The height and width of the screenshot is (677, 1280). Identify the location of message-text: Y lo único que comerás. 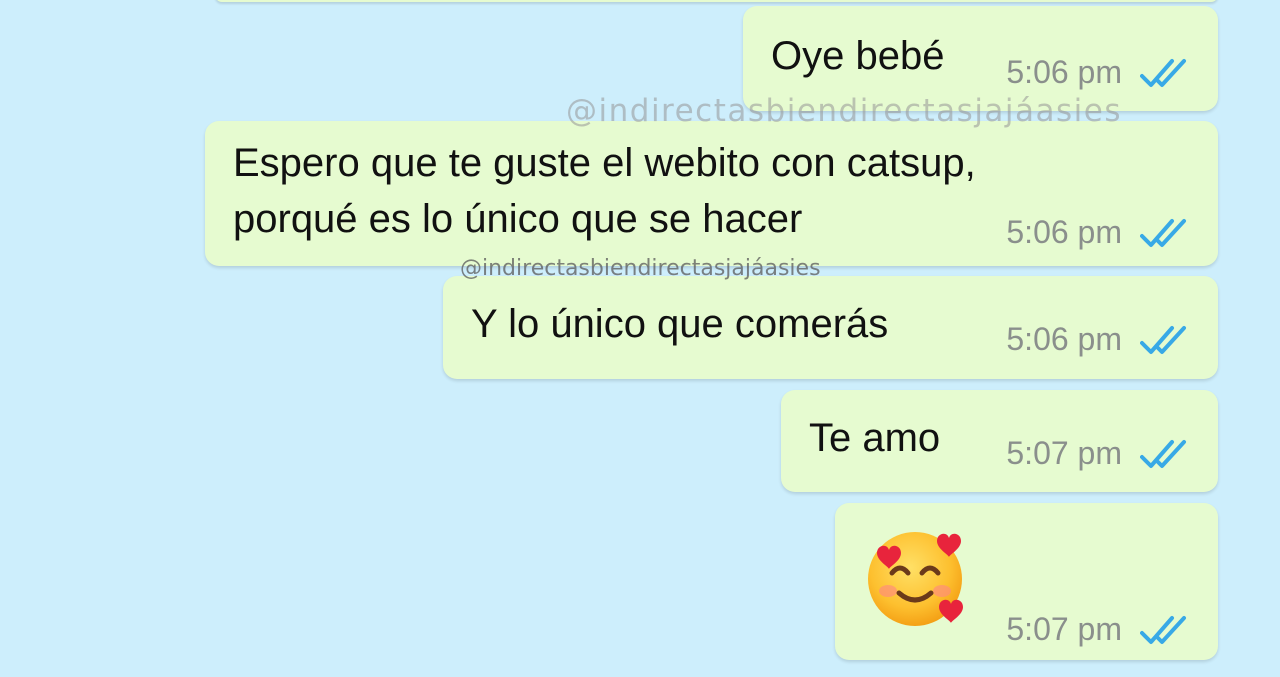
(680, 324).